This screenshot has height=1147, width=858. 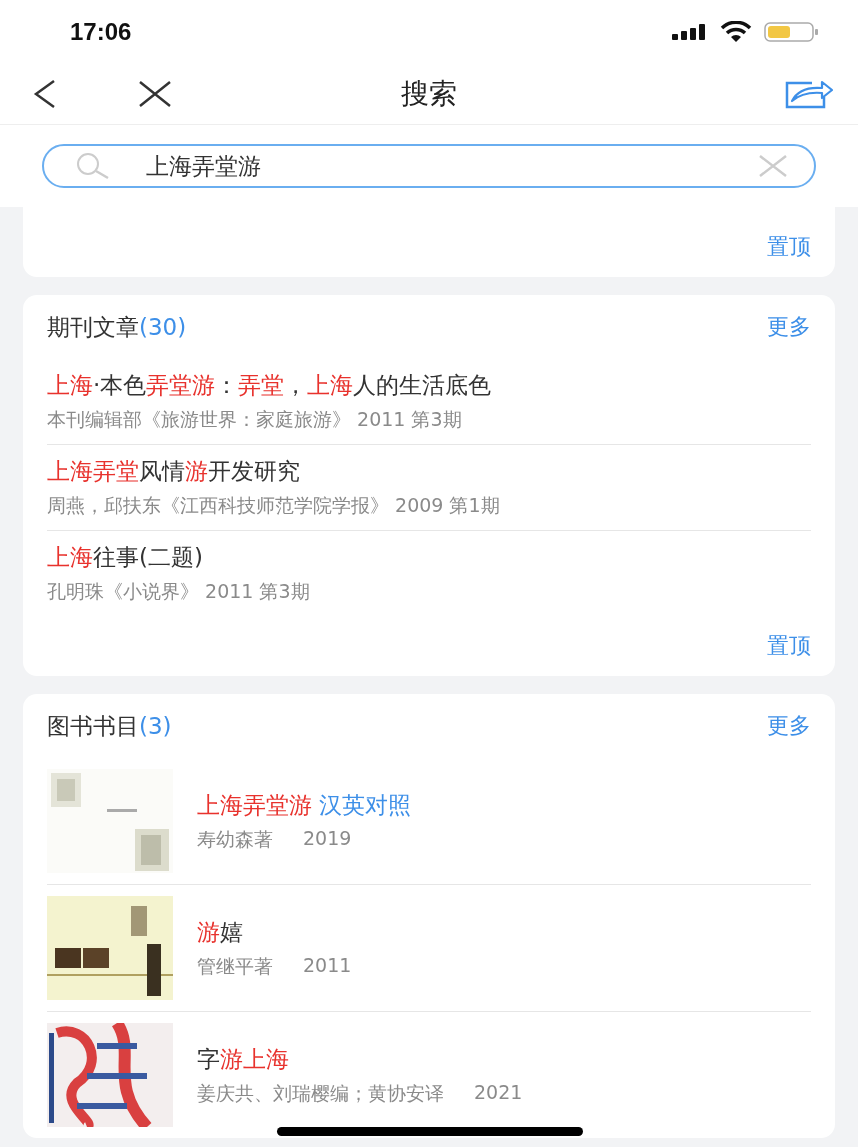 I want to click on article-meta: 周燕，邱扶东《江西科技师范学院学报》 2009 第1期, so click(x=273, y=505).